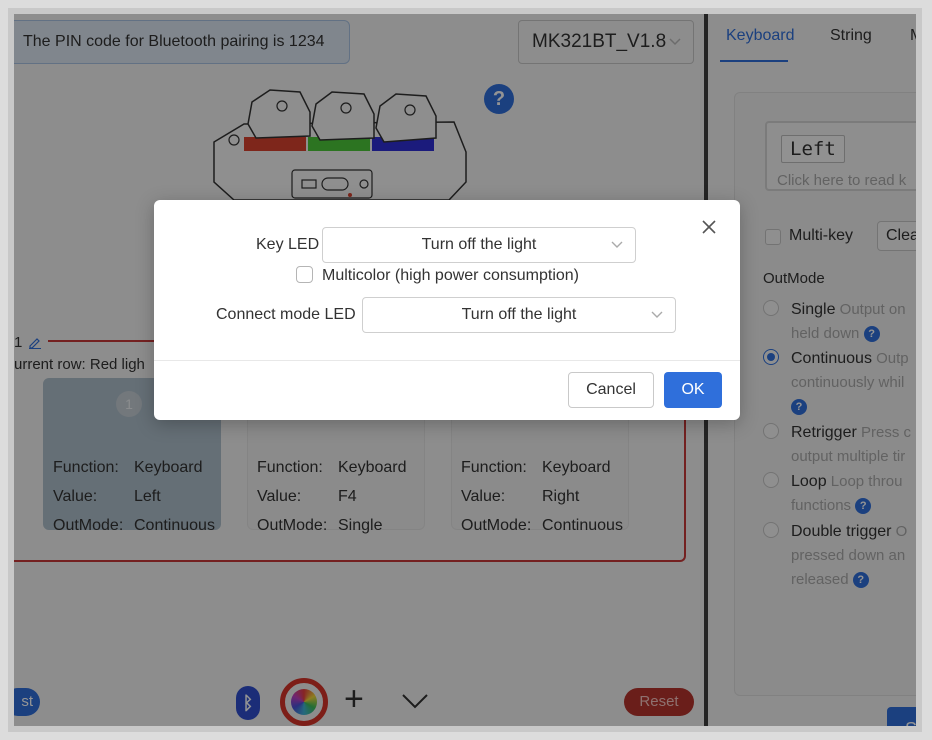 The height and width of the screenshot is (740, 932). Describe the element at coordinates (611, 390) in the screenshot. I see `cancel-button: Cancel` at that location.